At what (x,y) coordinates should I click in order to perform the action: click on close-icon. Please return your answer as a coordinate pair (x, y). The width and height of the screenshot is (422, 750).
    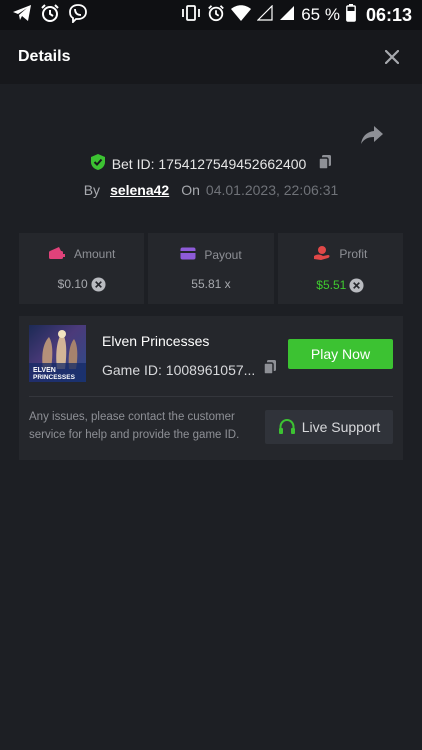
    Looking at the image, I should click on (392, 57).